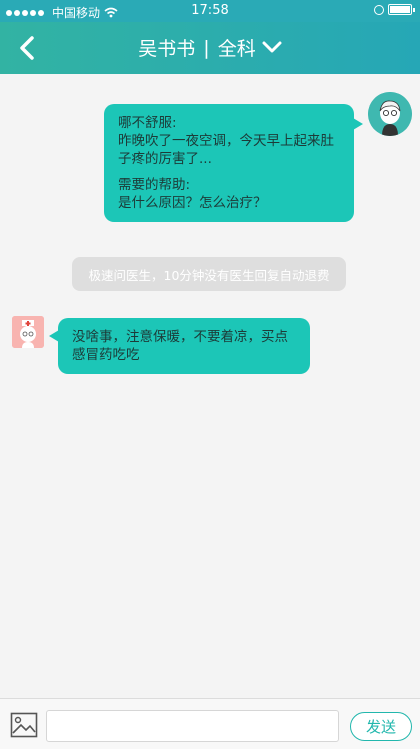  I want to click on image-icon, so click(24, 725).